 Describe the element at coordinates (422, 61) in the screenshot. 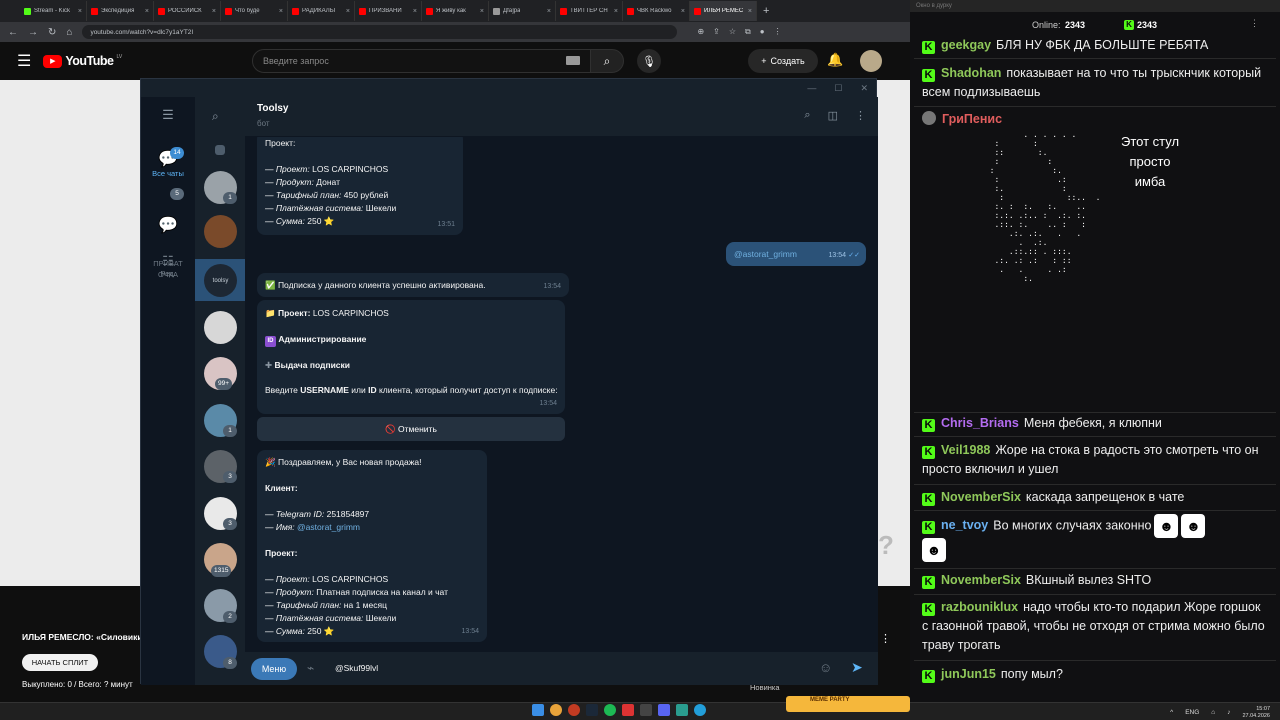

I see `search-input: Введите запрос` at that location.